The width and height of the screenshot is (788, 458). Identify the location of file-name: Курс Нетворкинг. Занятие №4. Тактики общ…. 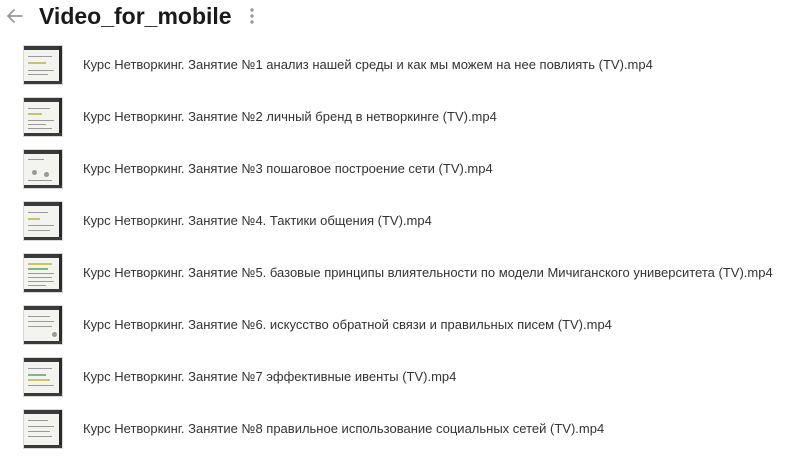
(257, 220).